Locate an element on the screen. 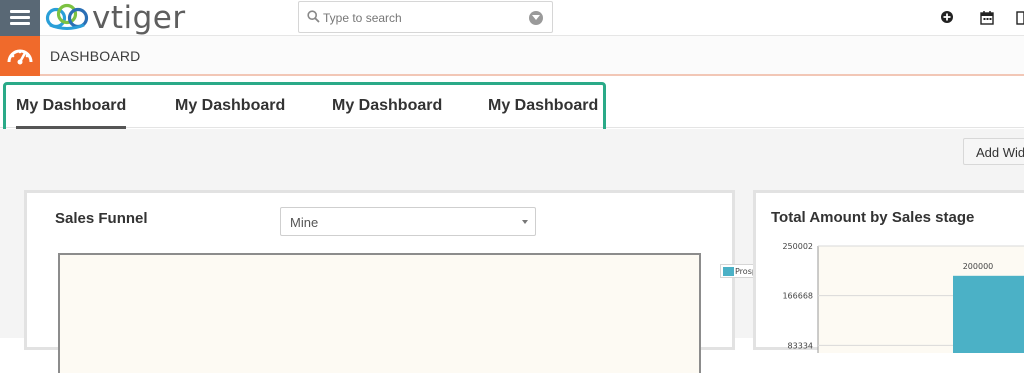 Image resolution: width=1024 pixels, height=373 pixels. sales-stage-bar-chart: 250002 166668 83334 200000 is located at coordinates (903, 297).